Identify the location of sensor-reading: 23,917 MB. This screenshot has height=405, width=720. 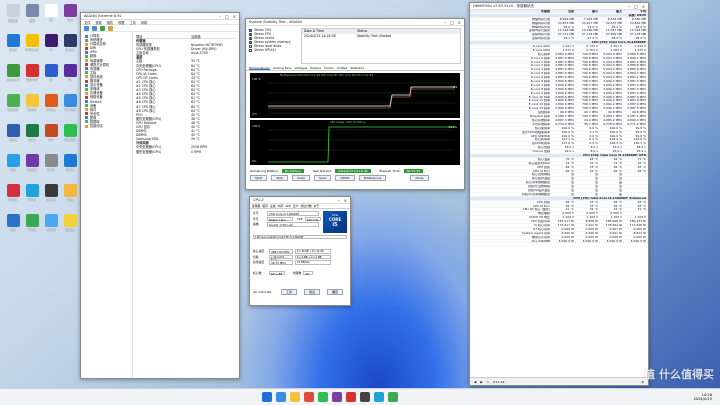
(589, 23).